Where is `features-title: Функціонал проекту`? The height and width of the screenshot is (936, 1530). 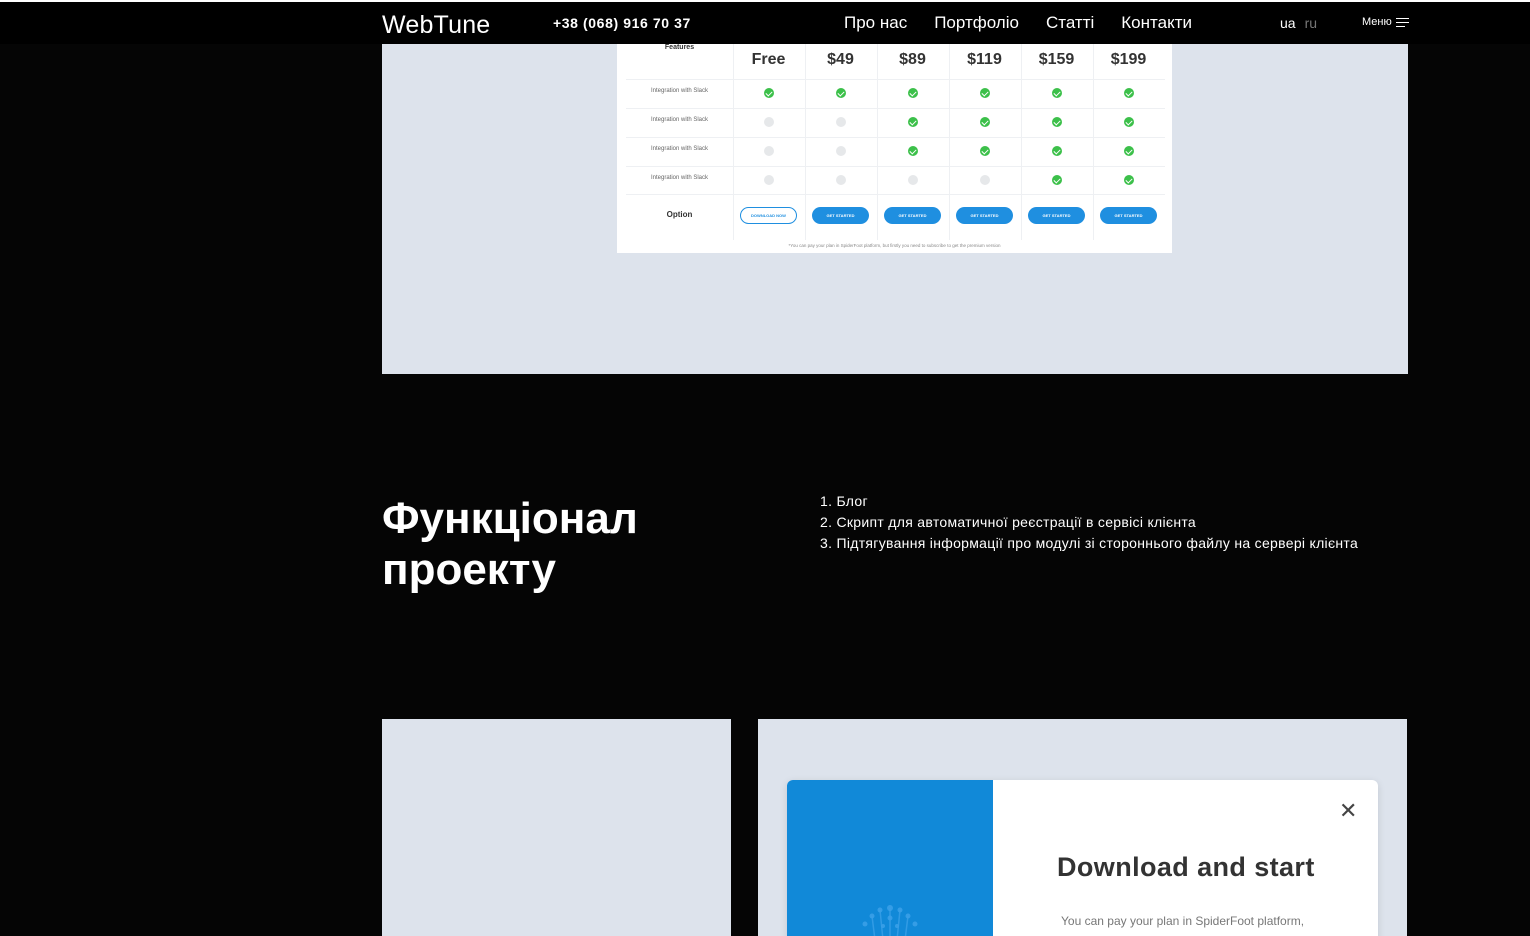
features-title: Функціонал проекту is located at coordinates (510, 544).